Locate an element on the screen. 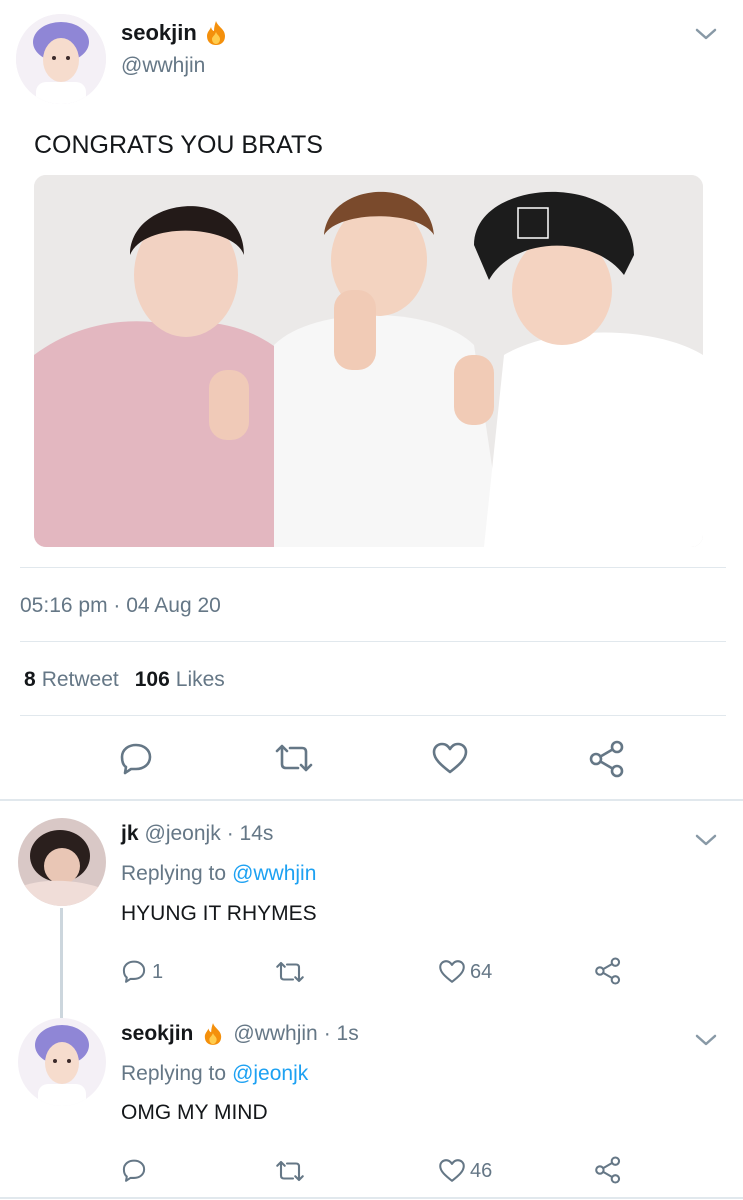  tweet-stats: 8 Retweet 106 Likes is located at coordinates (124, 680).